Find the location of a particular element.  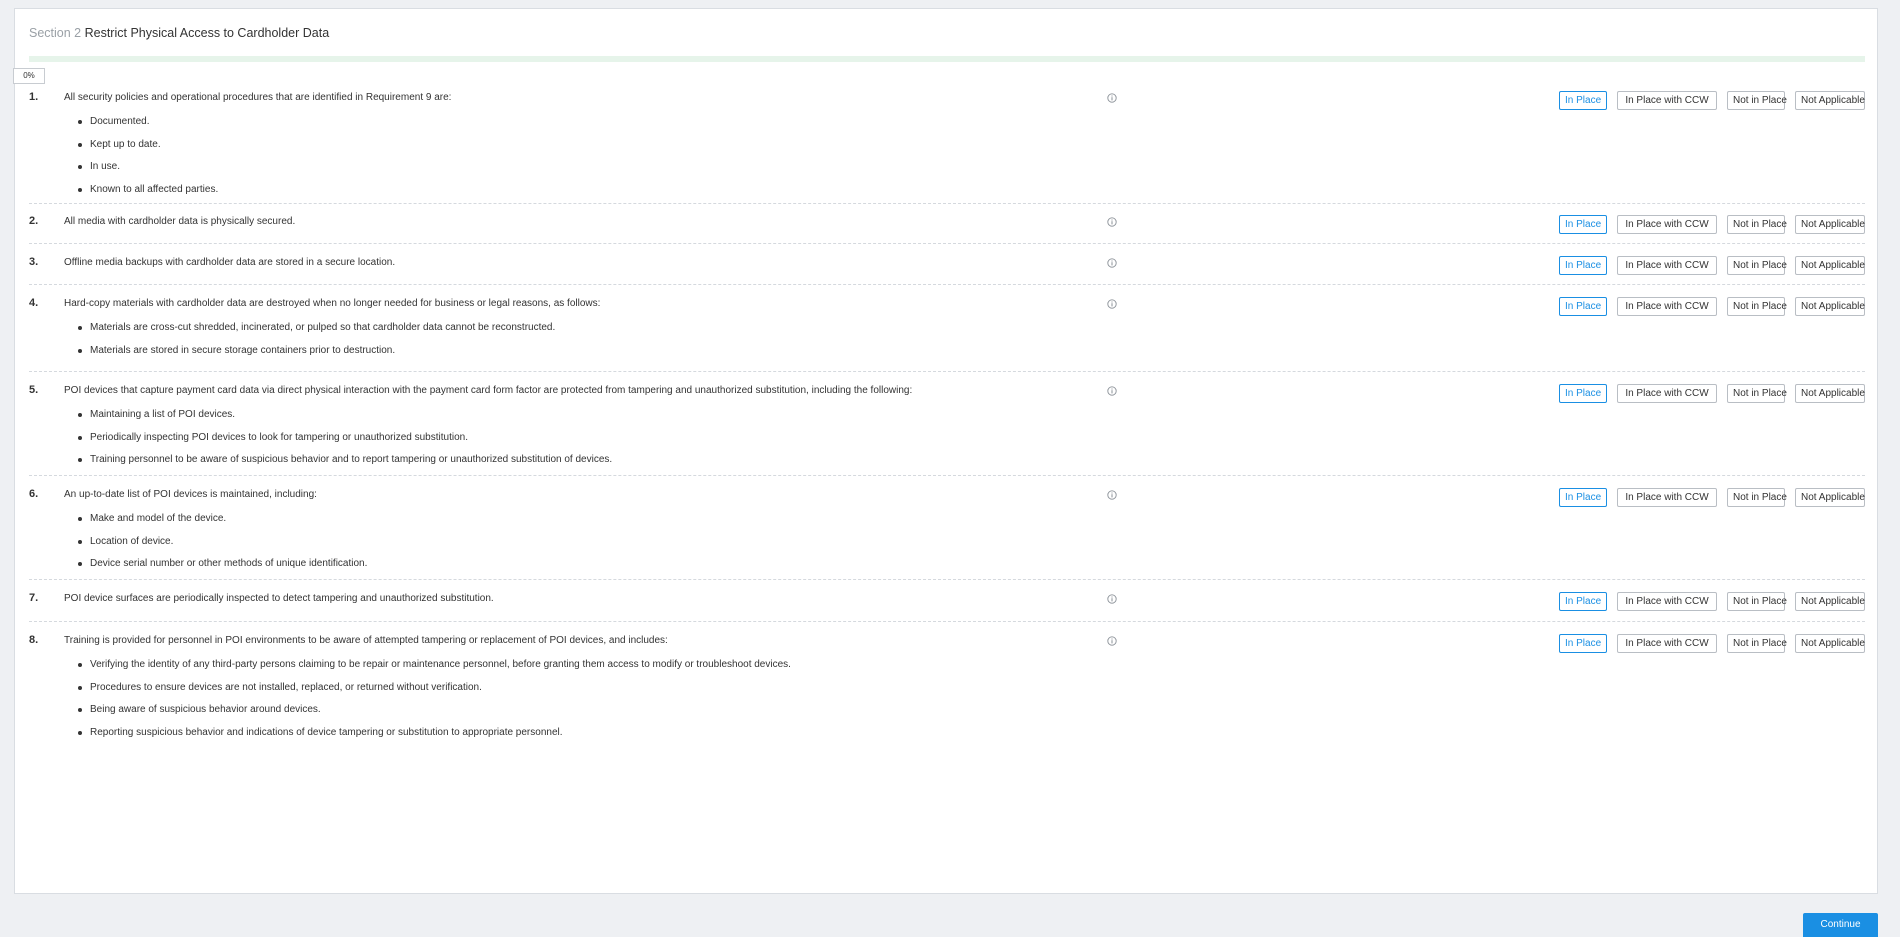

requirement-number: 7. is located at coordinates (34, 598).